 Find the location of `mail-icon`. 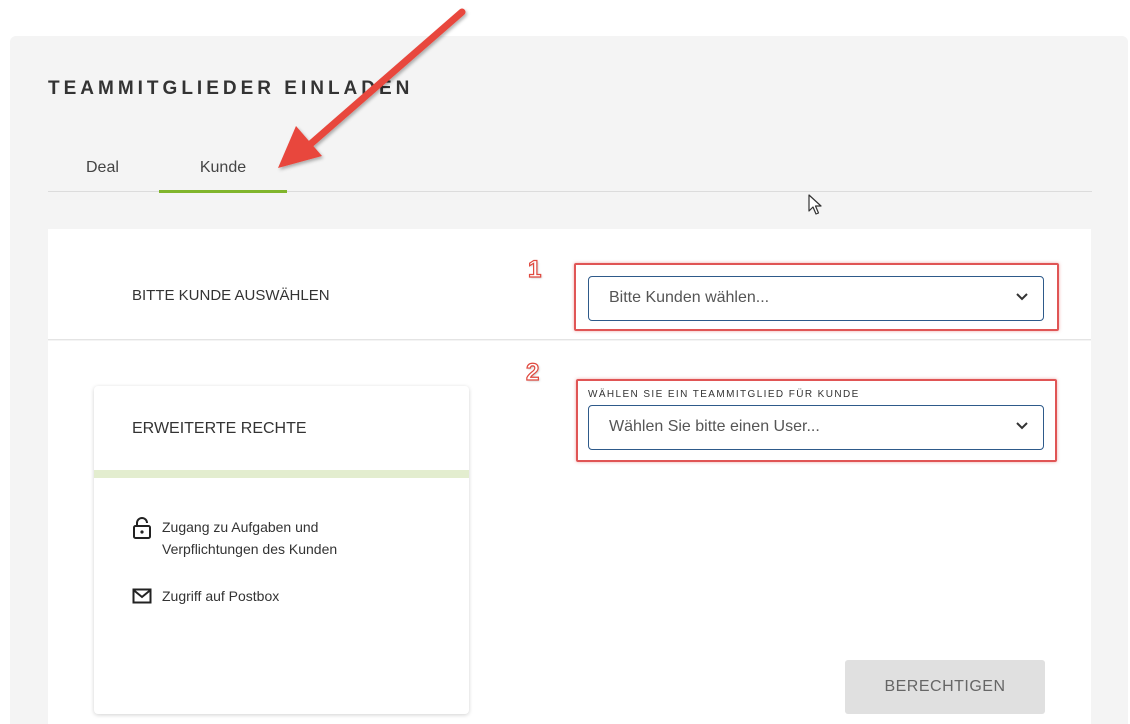

mail-icon is located at coordinates (142, 596).